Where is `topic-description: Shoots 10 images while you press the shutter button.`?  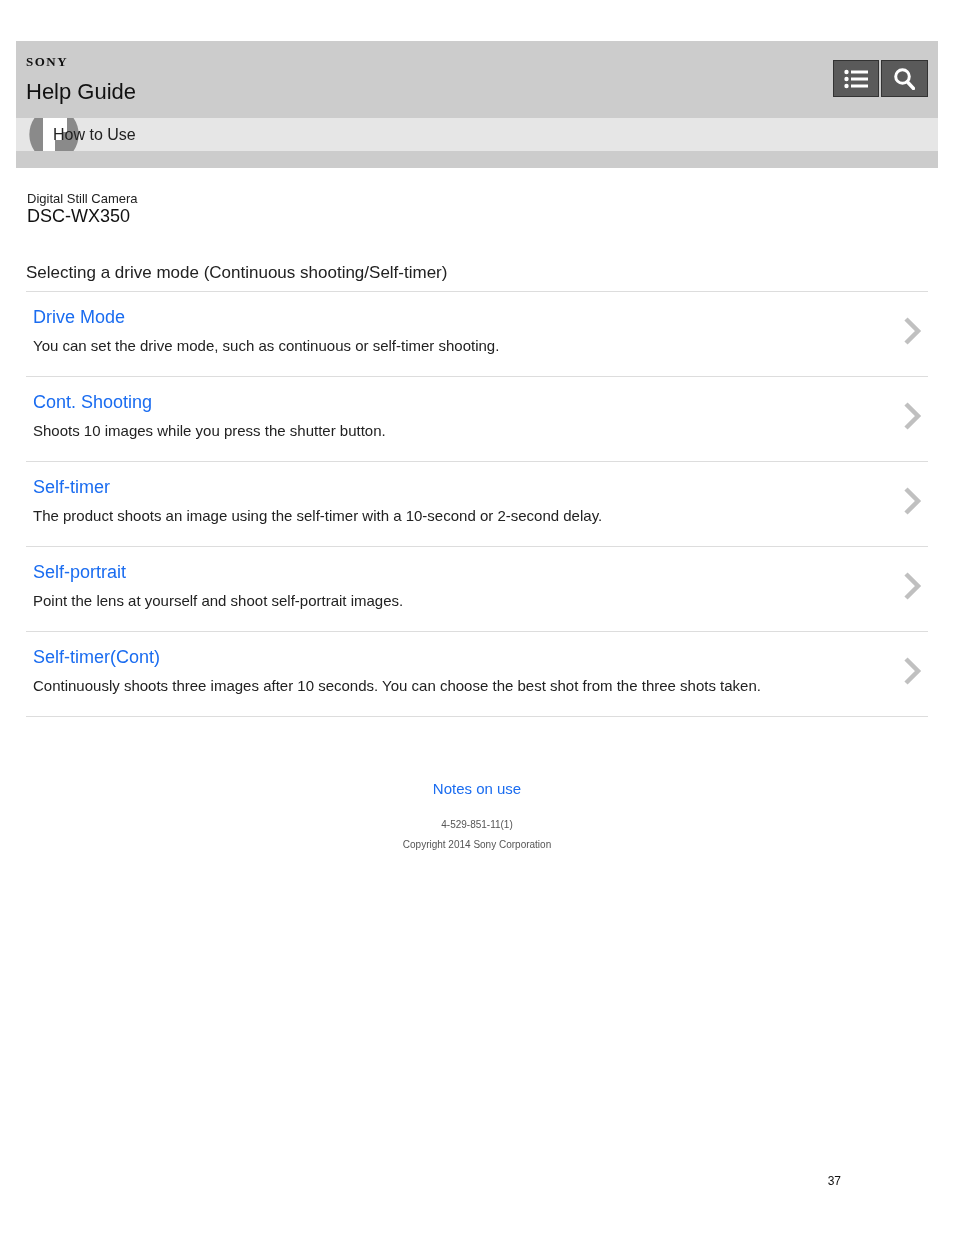 topic-description: Shoots 10 images while you press the shutter button. is located at coordinates (209, 431).